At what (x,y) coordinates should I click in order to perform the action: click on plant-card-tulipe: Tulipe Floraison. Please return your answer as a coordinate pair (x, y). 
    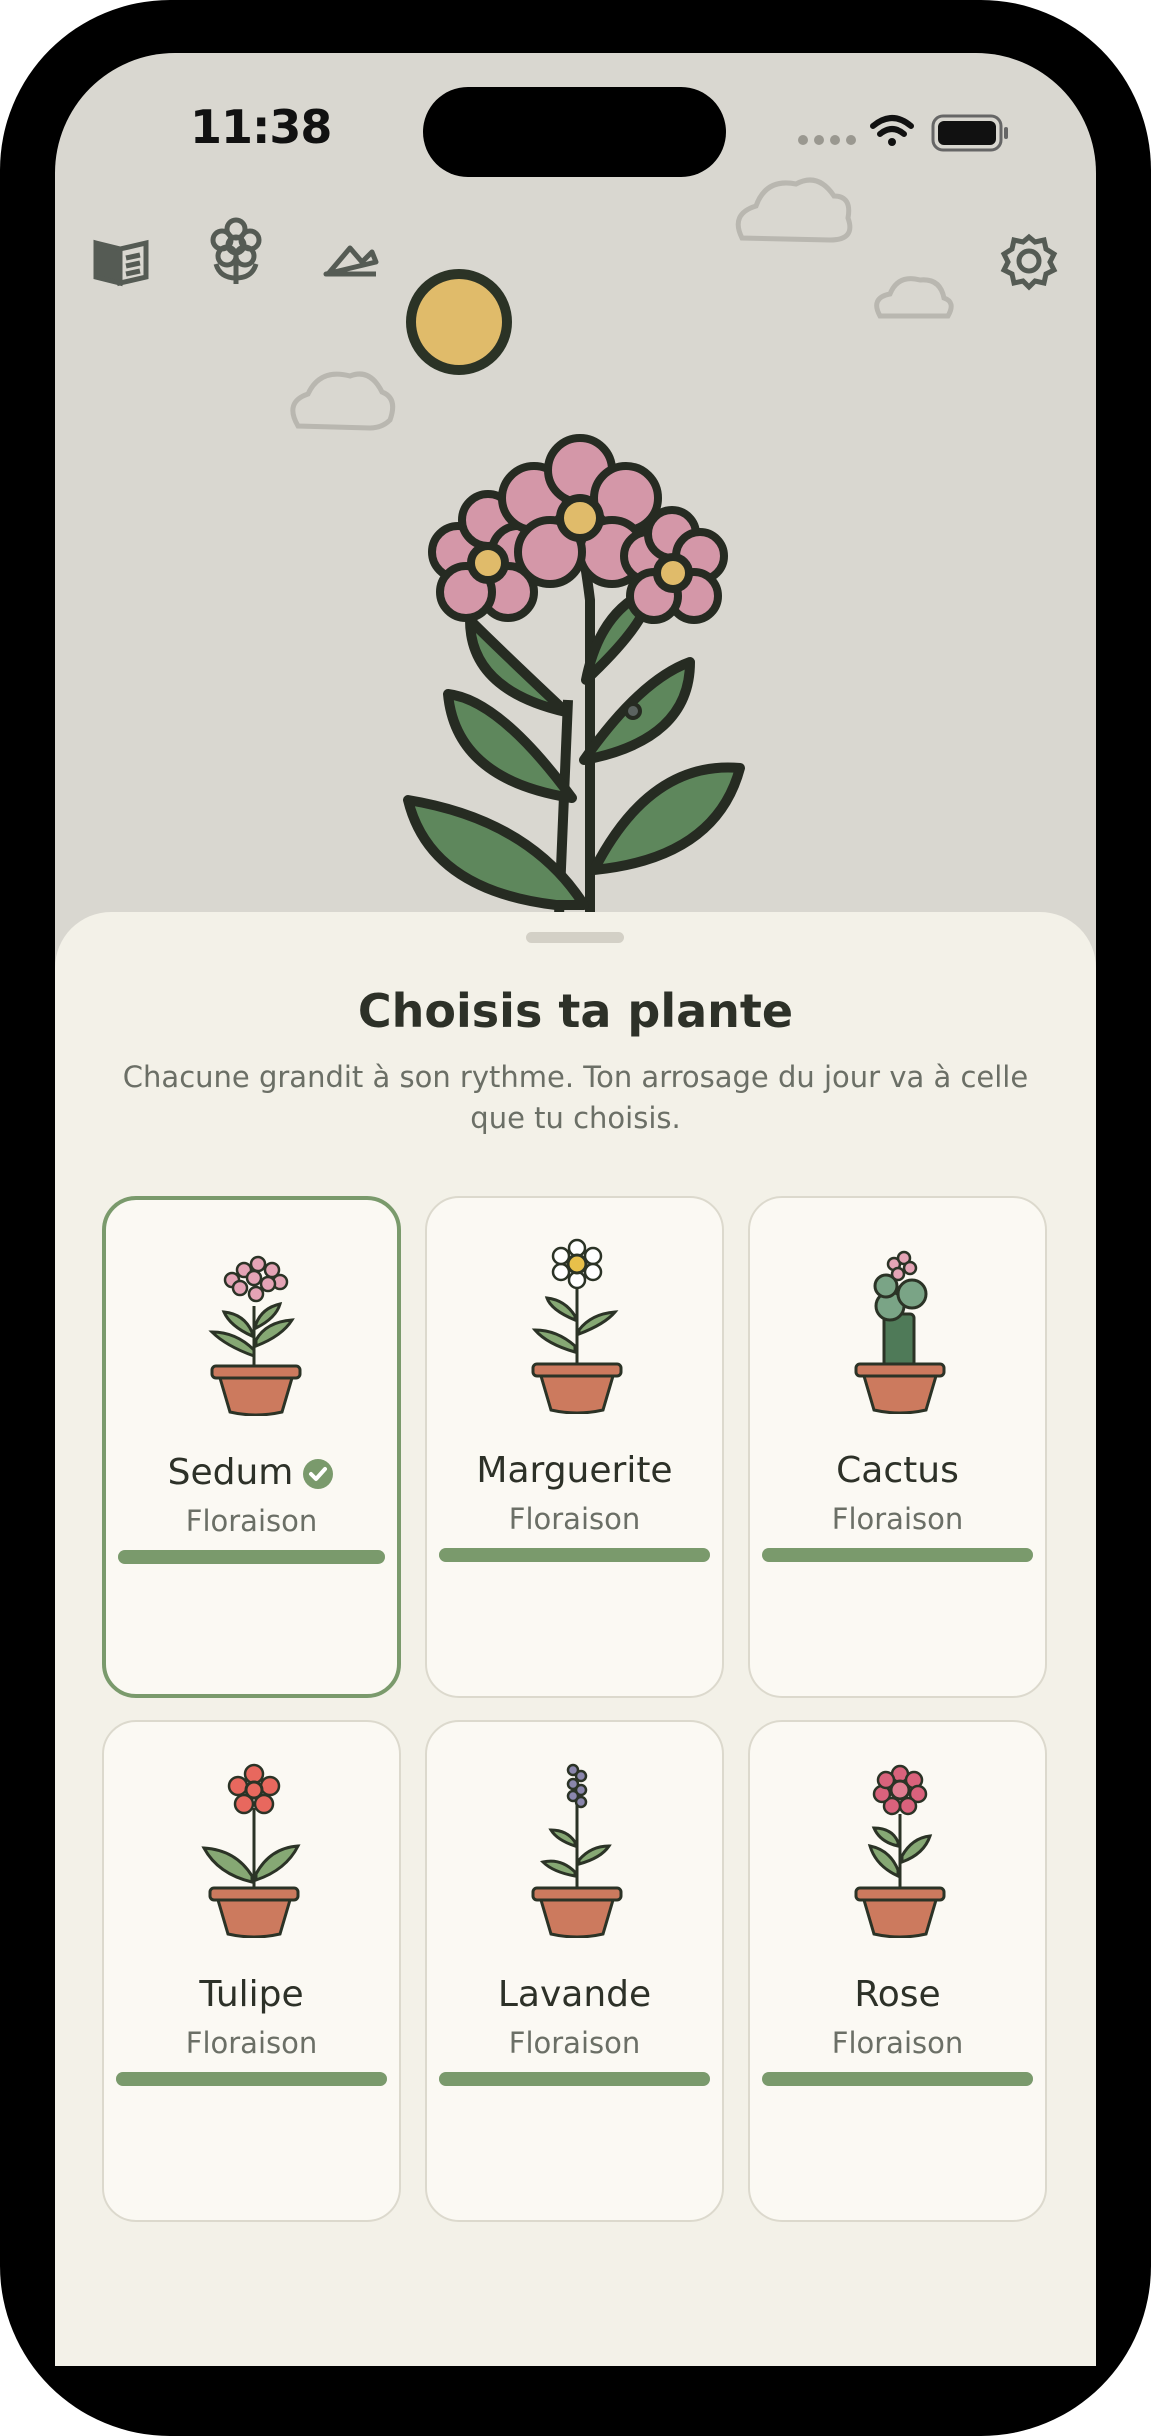
    Looking at the image, I should click on (251, 1971).